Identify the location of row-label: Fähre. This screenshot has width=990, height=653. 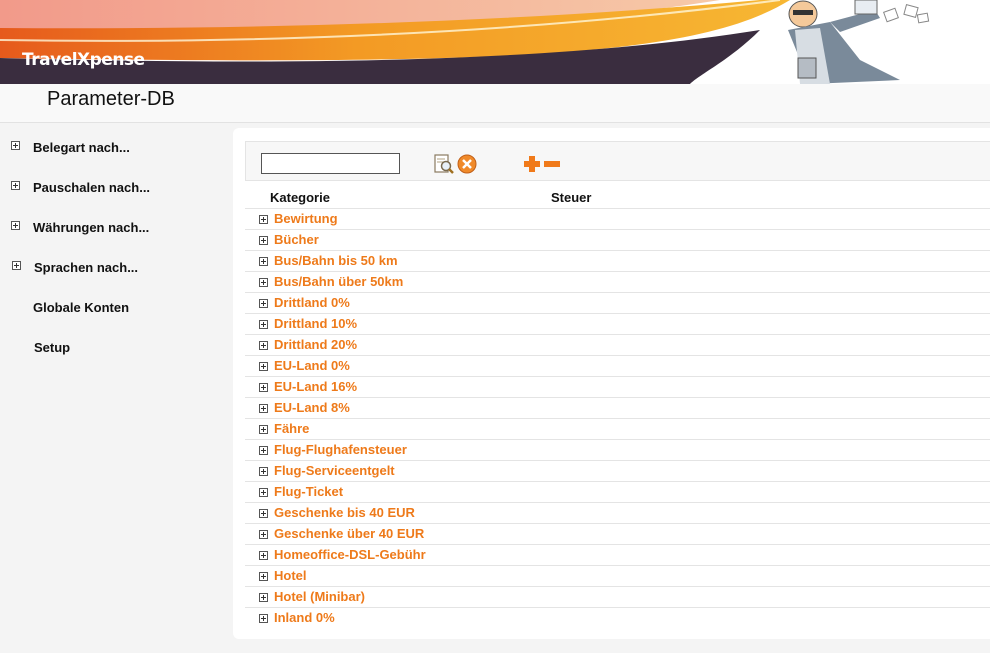
(291, 428).